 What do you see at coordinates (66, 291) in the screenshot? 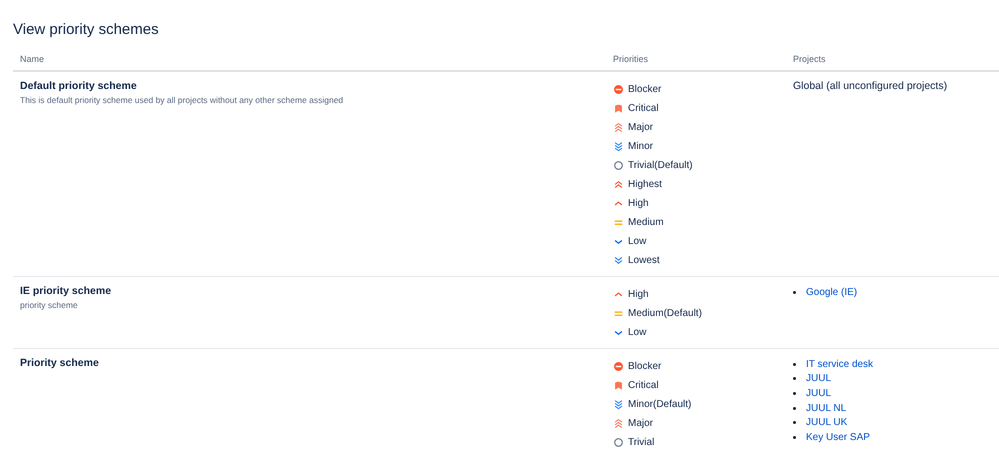
I see `scheme-name: IE priority scheme` at bounding box center [66, 291].